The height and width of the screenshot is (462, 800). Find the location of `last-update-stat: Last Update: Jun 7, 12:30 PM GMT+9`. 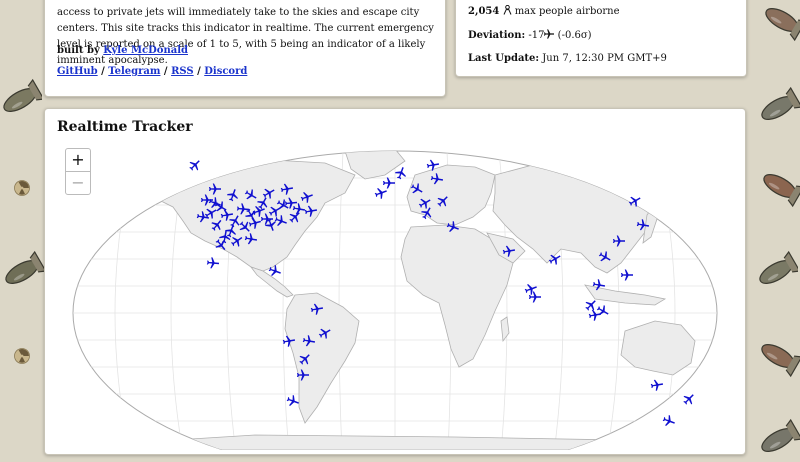

last-update-stat: Last Update: Jun 7, 12:30 PM GMT+9 is located at coordinates (567, 58).